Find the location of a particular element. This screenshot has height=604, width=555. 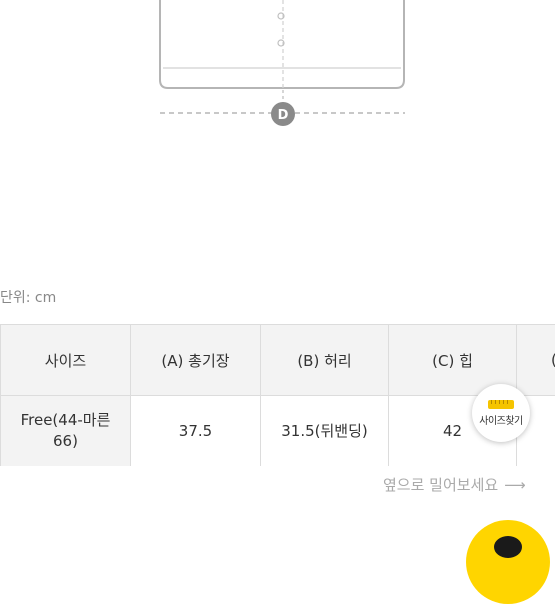

size-finder-button: 사이즈찾기 is located at coordinates (501, 413).